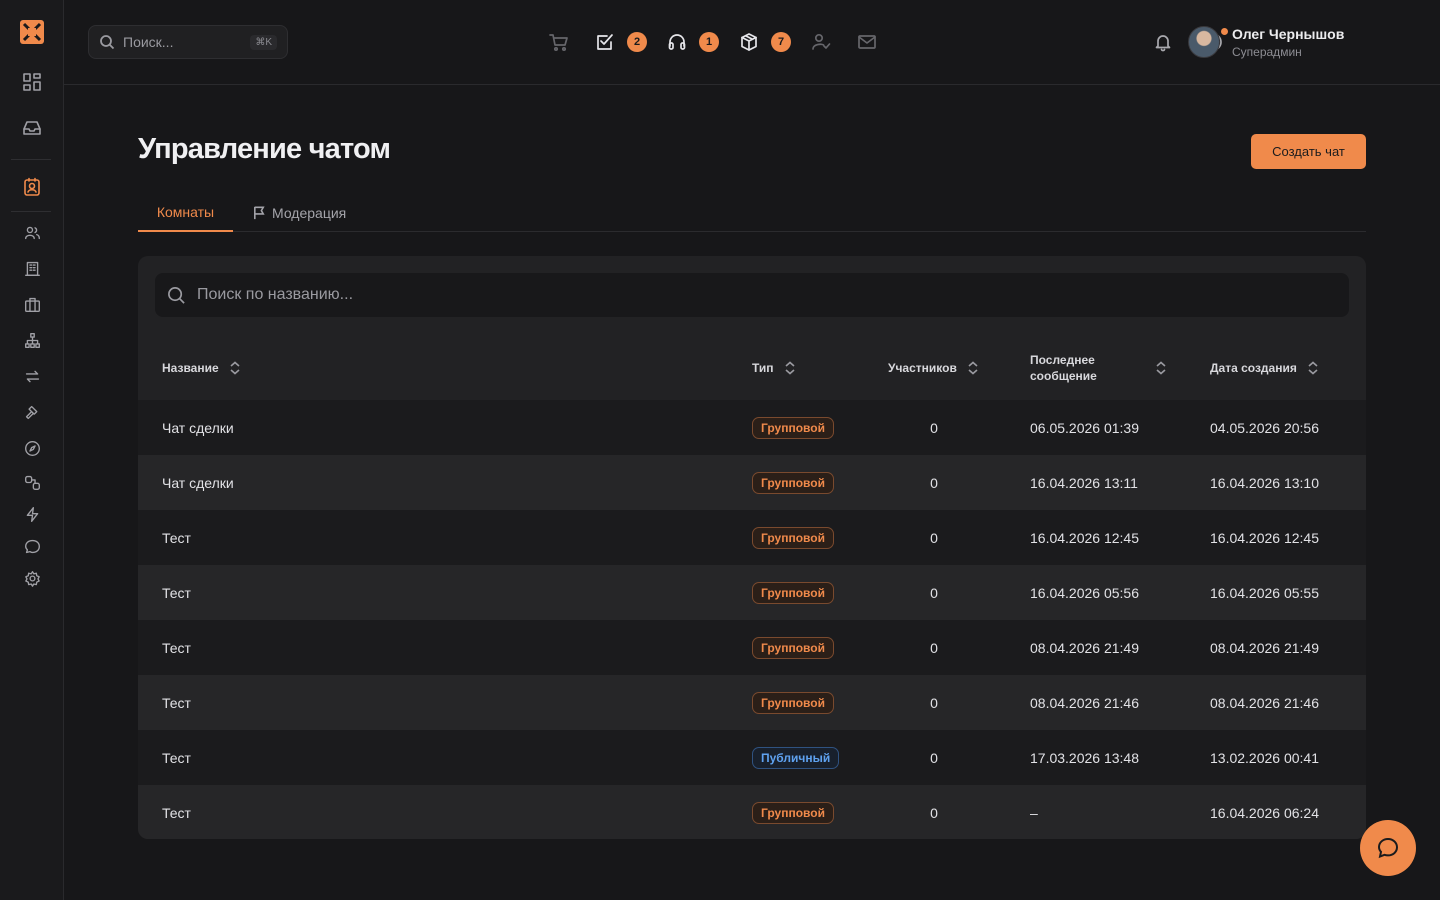 The height and width of the screenshot is (900, 1440). I want to click on mail-button, so click(867, 42).